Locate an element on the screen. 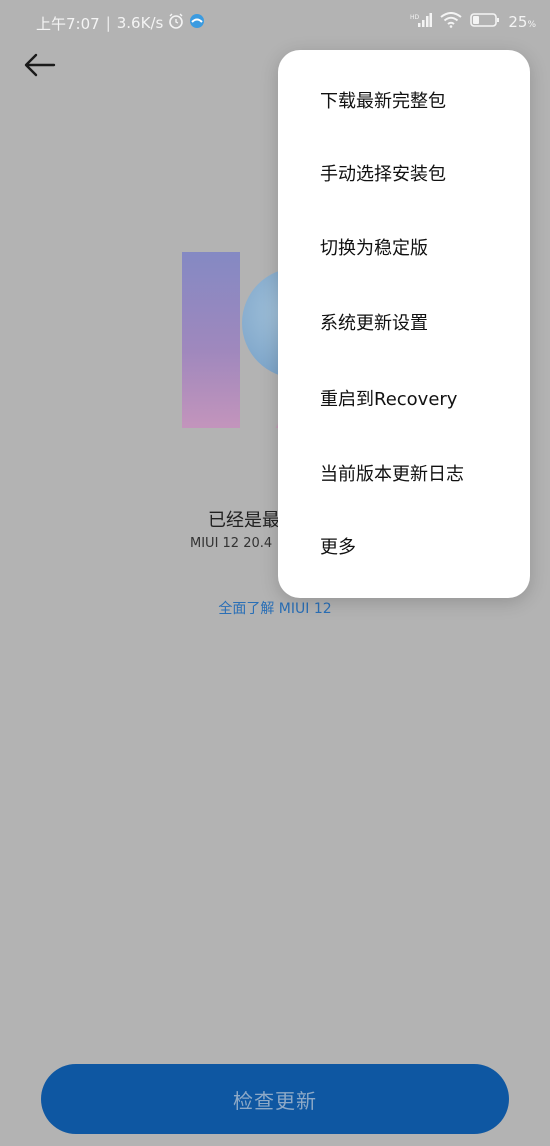 Image resolution: width=550 pixels, height=1146 pixels. back-button is located at coordinates (40, 65).